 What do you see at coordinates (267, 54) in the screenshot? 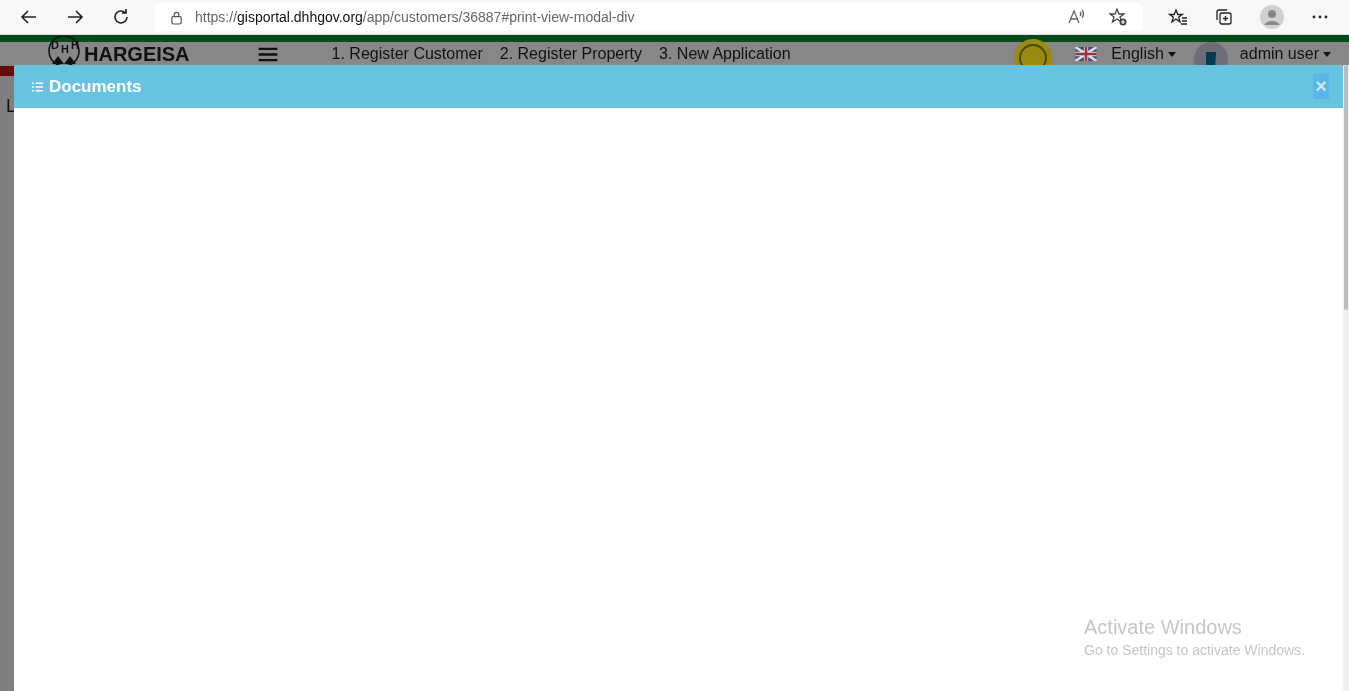
I see `menu-icon` at bounding box center [267, 54].